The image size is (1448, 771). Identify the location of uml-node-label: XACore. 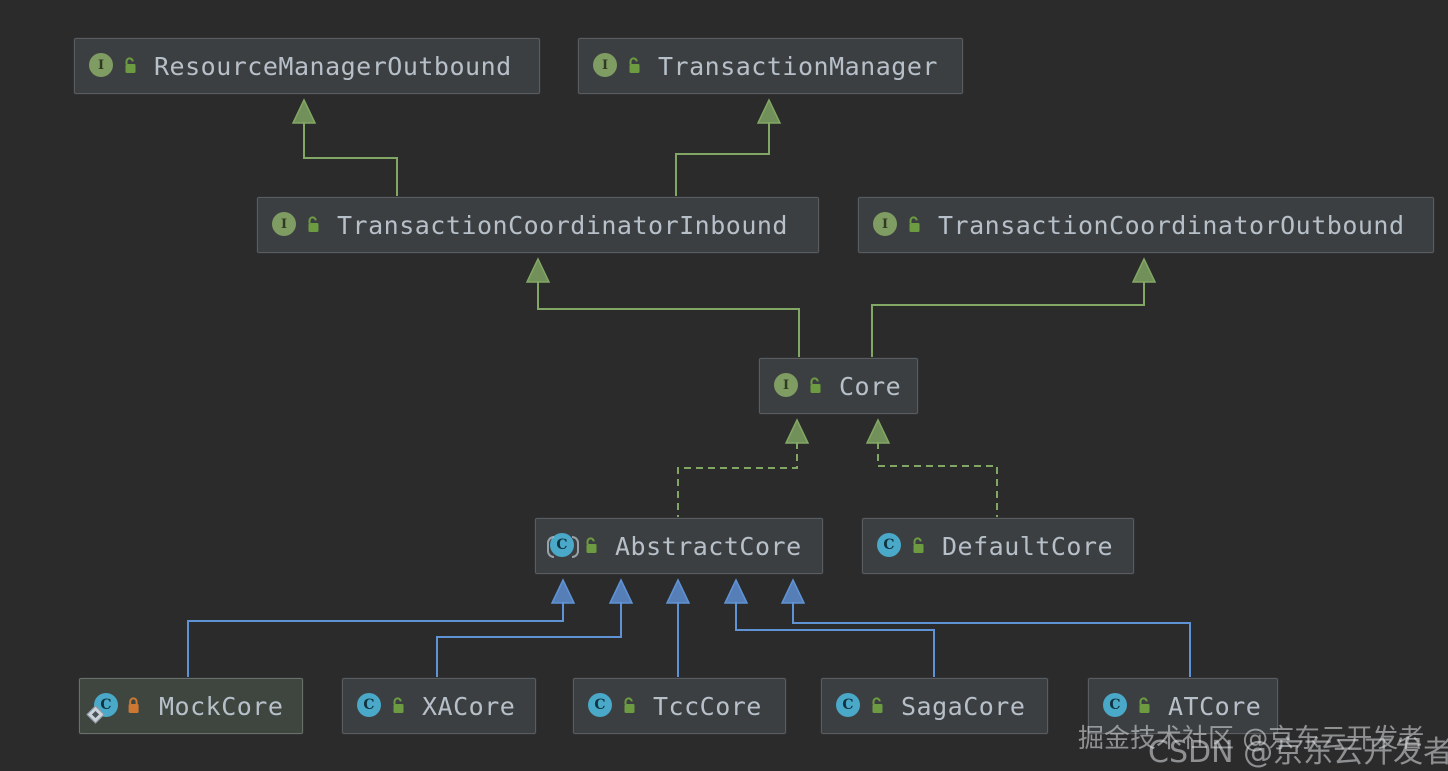
(469, 706).